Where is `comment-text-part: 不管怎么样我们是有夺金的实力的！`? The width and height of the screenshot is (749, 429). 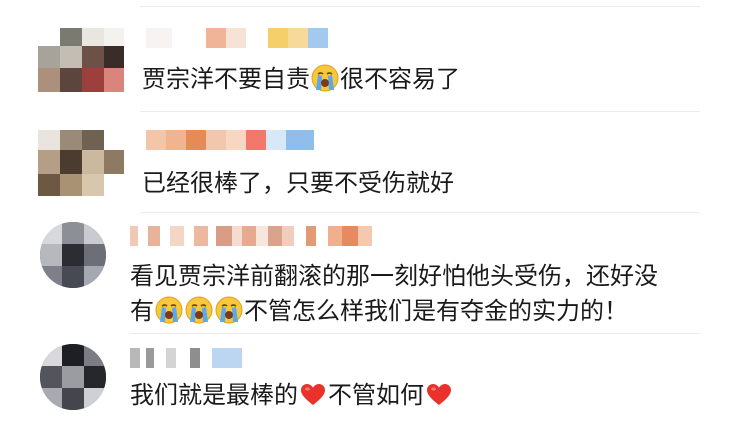 comment-text-part: 不管怎么样我们是有夺金的实力的！ is located at coordinates (436, 311).